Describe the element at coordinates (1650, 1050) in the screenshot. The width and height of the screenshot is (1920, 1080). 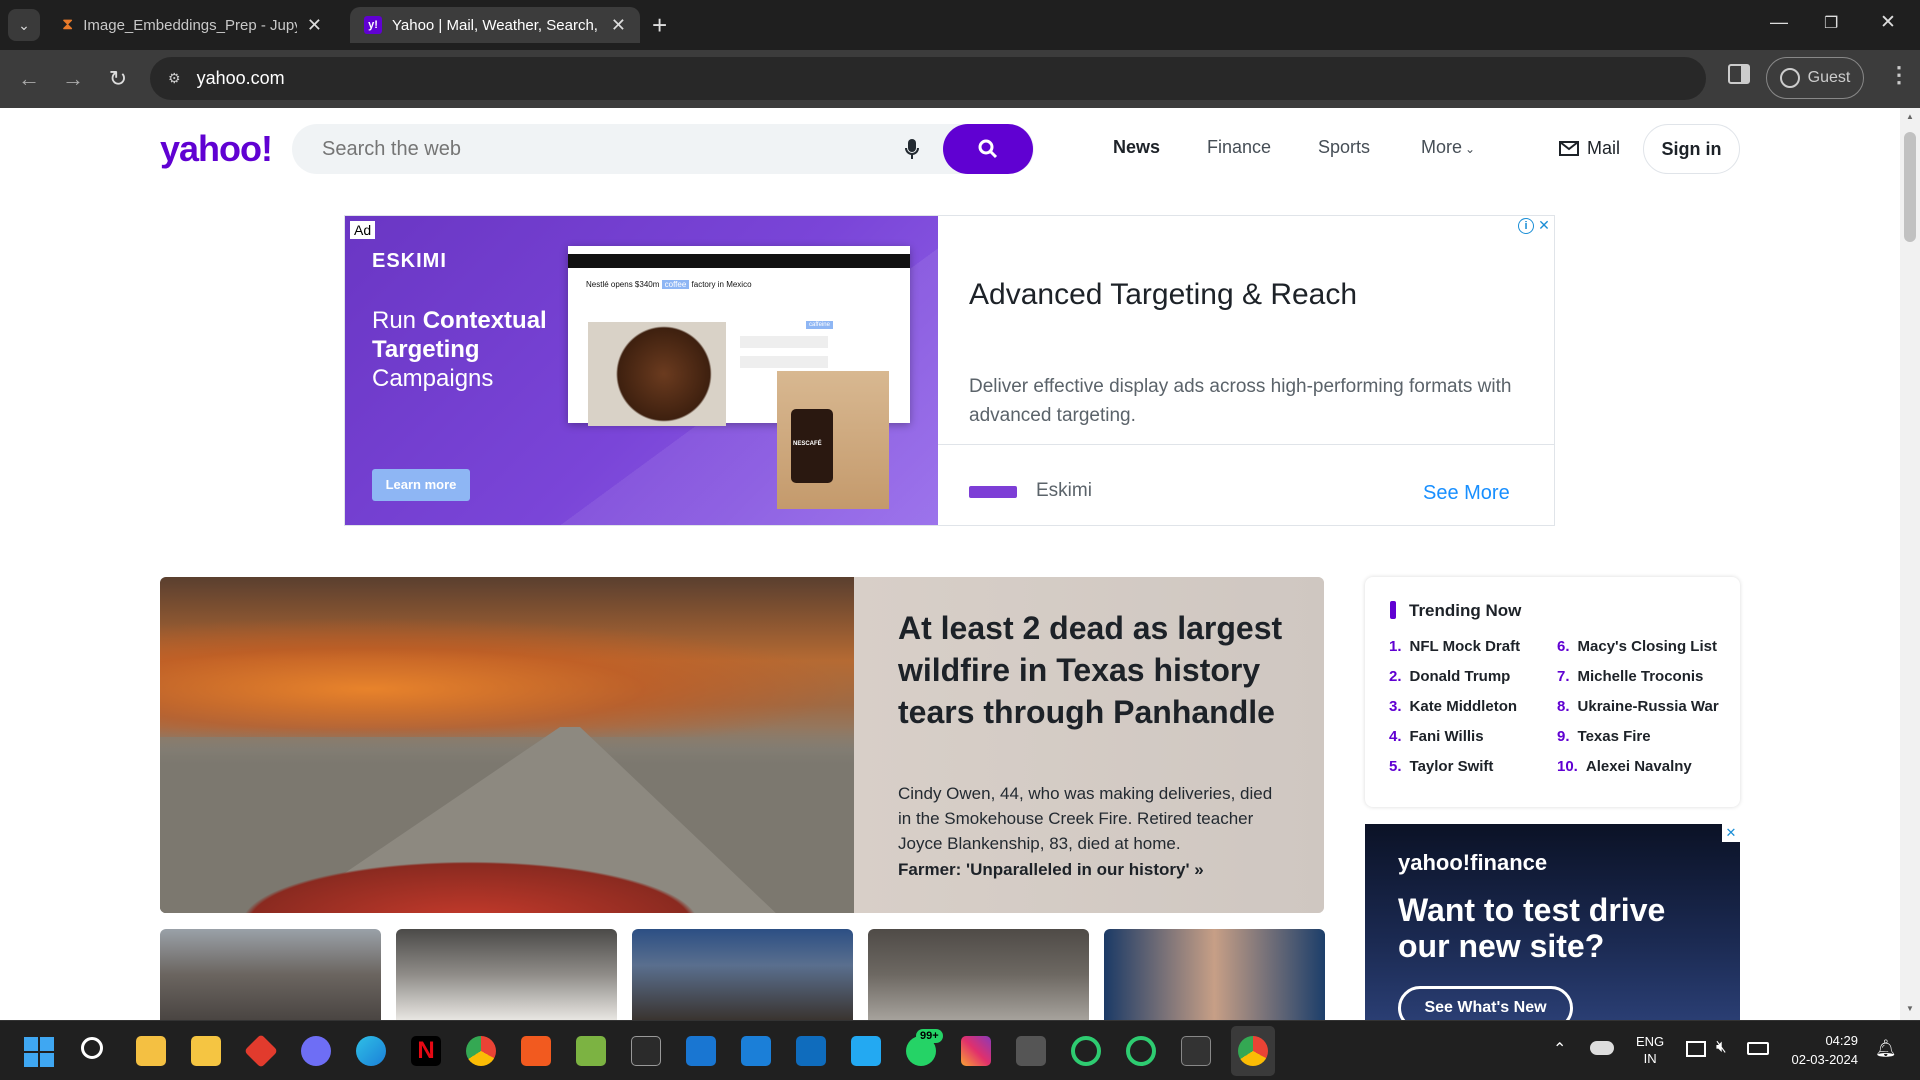
I see `language-indicator: ENG IN` at that location.